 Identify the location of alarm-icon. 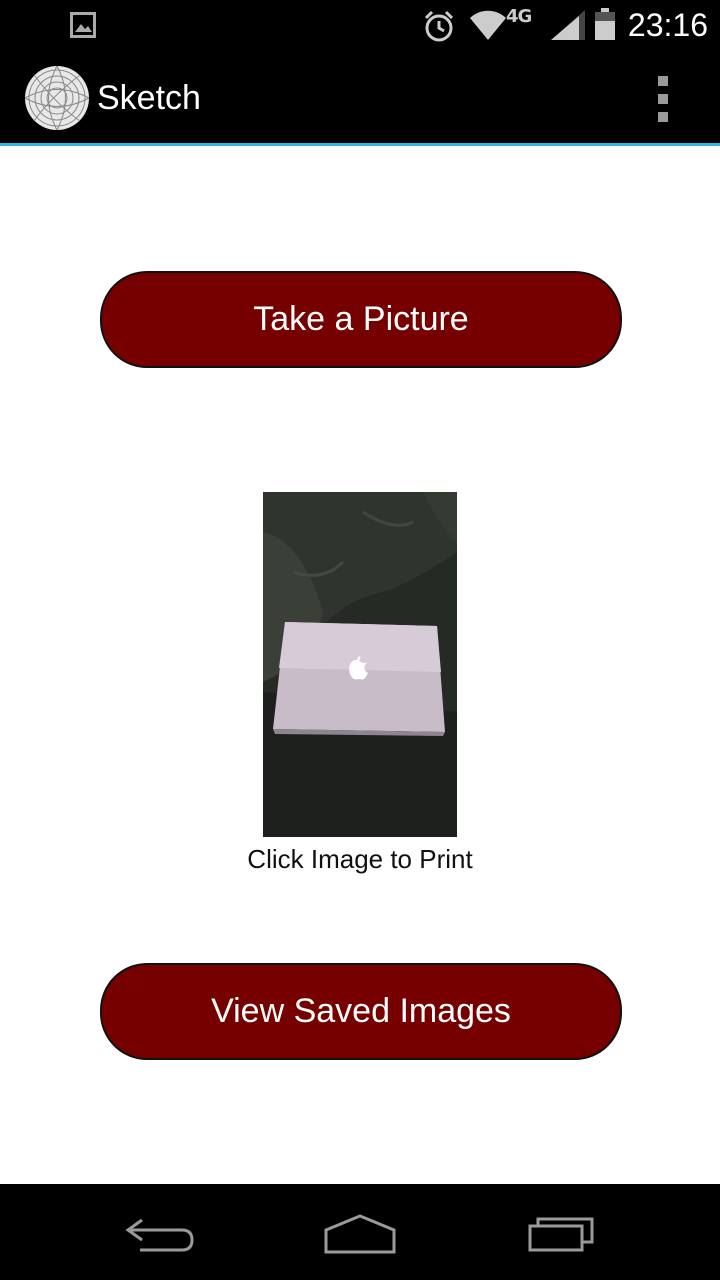
(439, 26).